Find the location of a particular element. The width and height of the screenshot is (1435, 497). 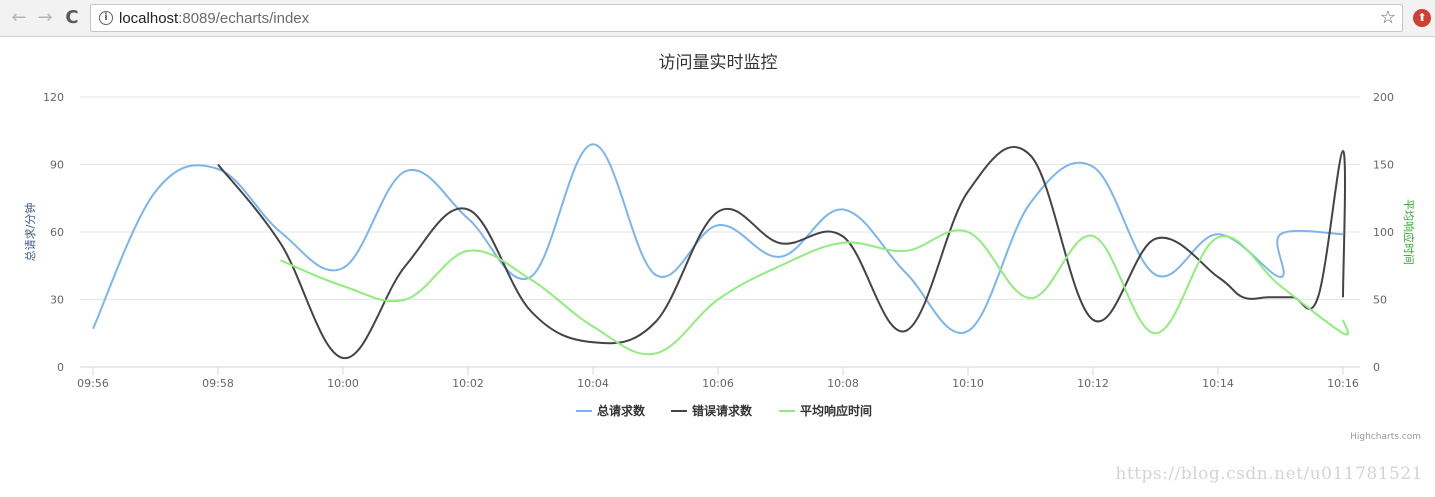

x-tick-label: 10:10 is located at coordinates (968, 383).